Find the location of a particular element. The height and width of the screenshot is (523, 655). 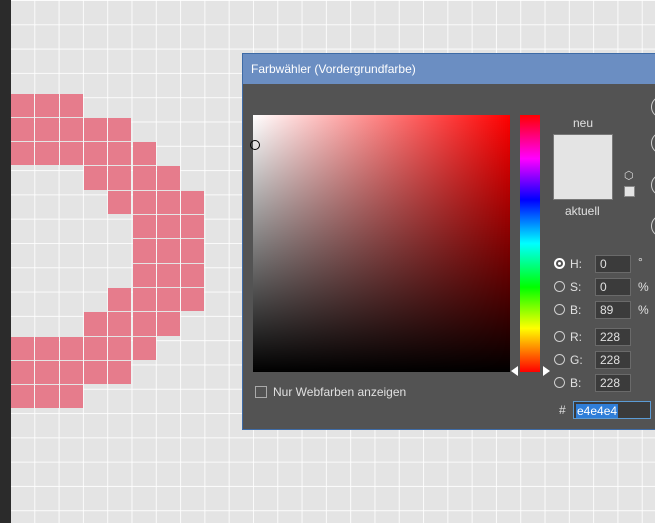

cube-icon: ⬡ is located at coordinates (629, 176).